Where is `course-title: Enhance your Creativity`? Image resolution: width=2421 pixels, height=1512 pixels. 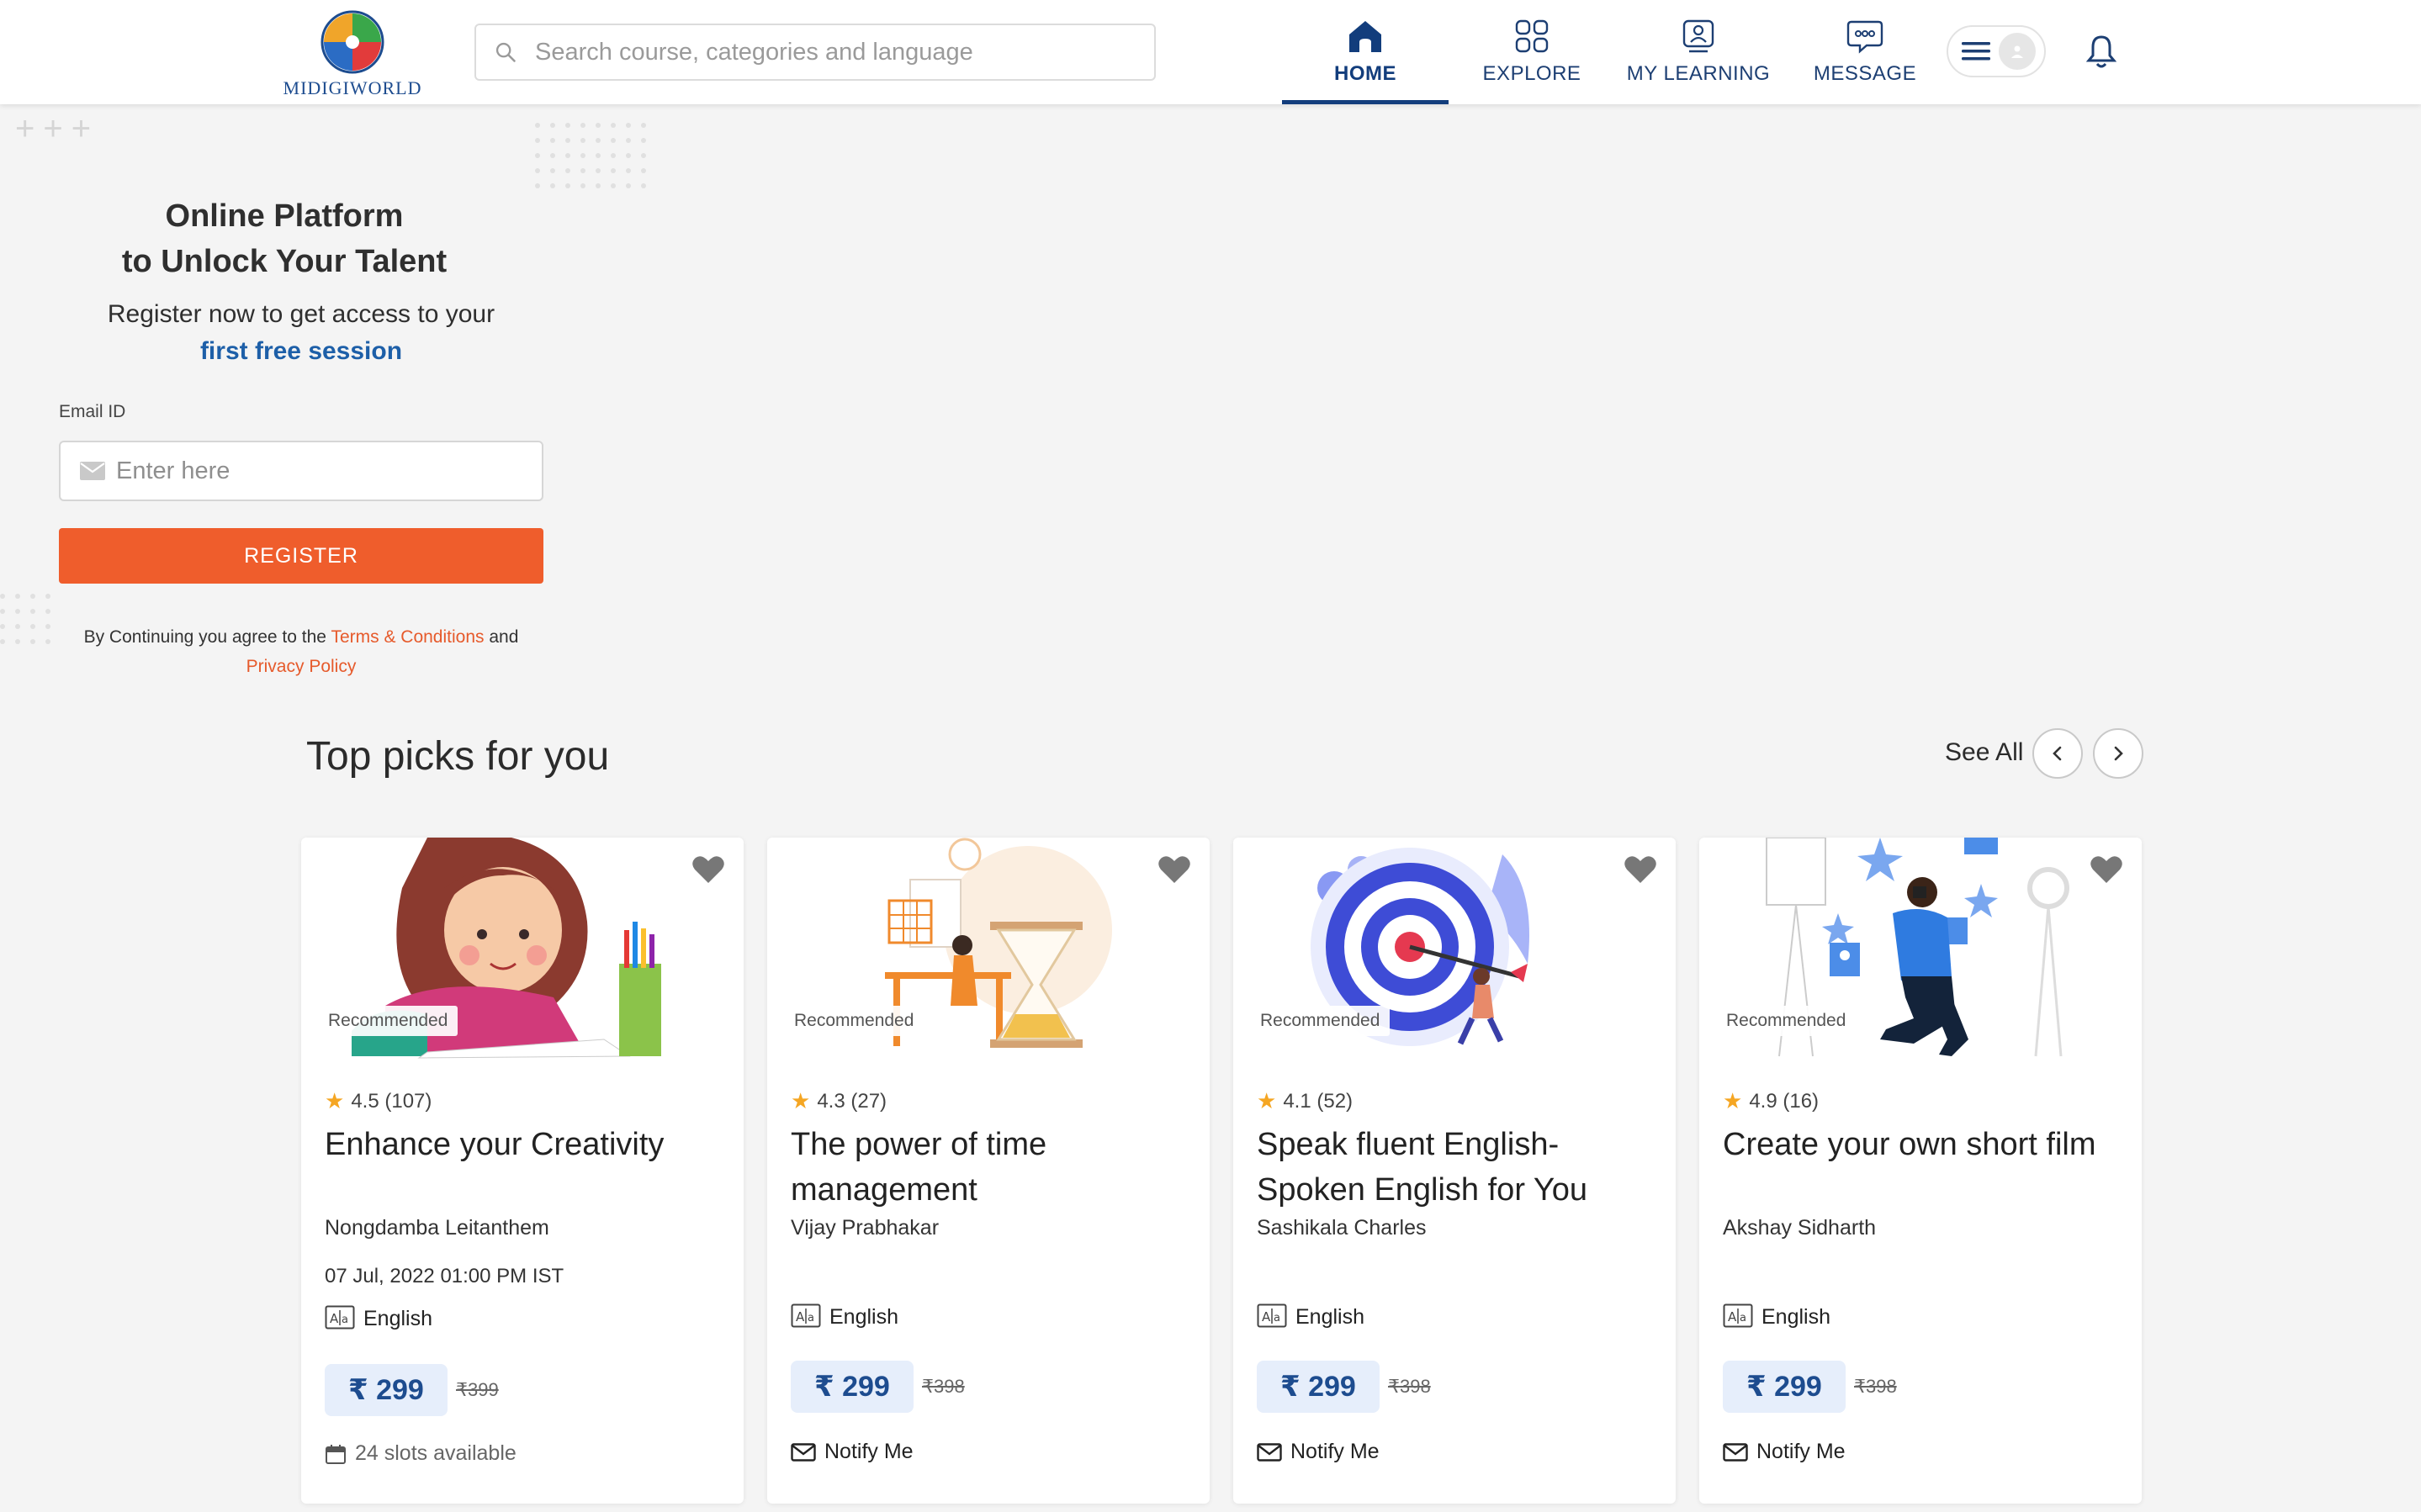 course-title: Enhance your Creativity is located at coordinates (527, 1144).